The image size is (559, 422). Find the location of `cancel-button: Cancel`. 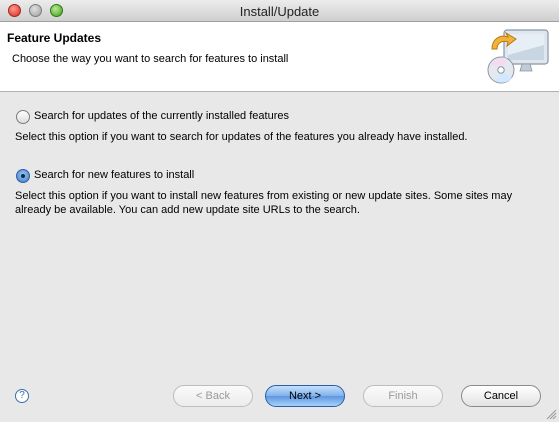

cancel-button: Cancel is located at coordinates (501, 396).